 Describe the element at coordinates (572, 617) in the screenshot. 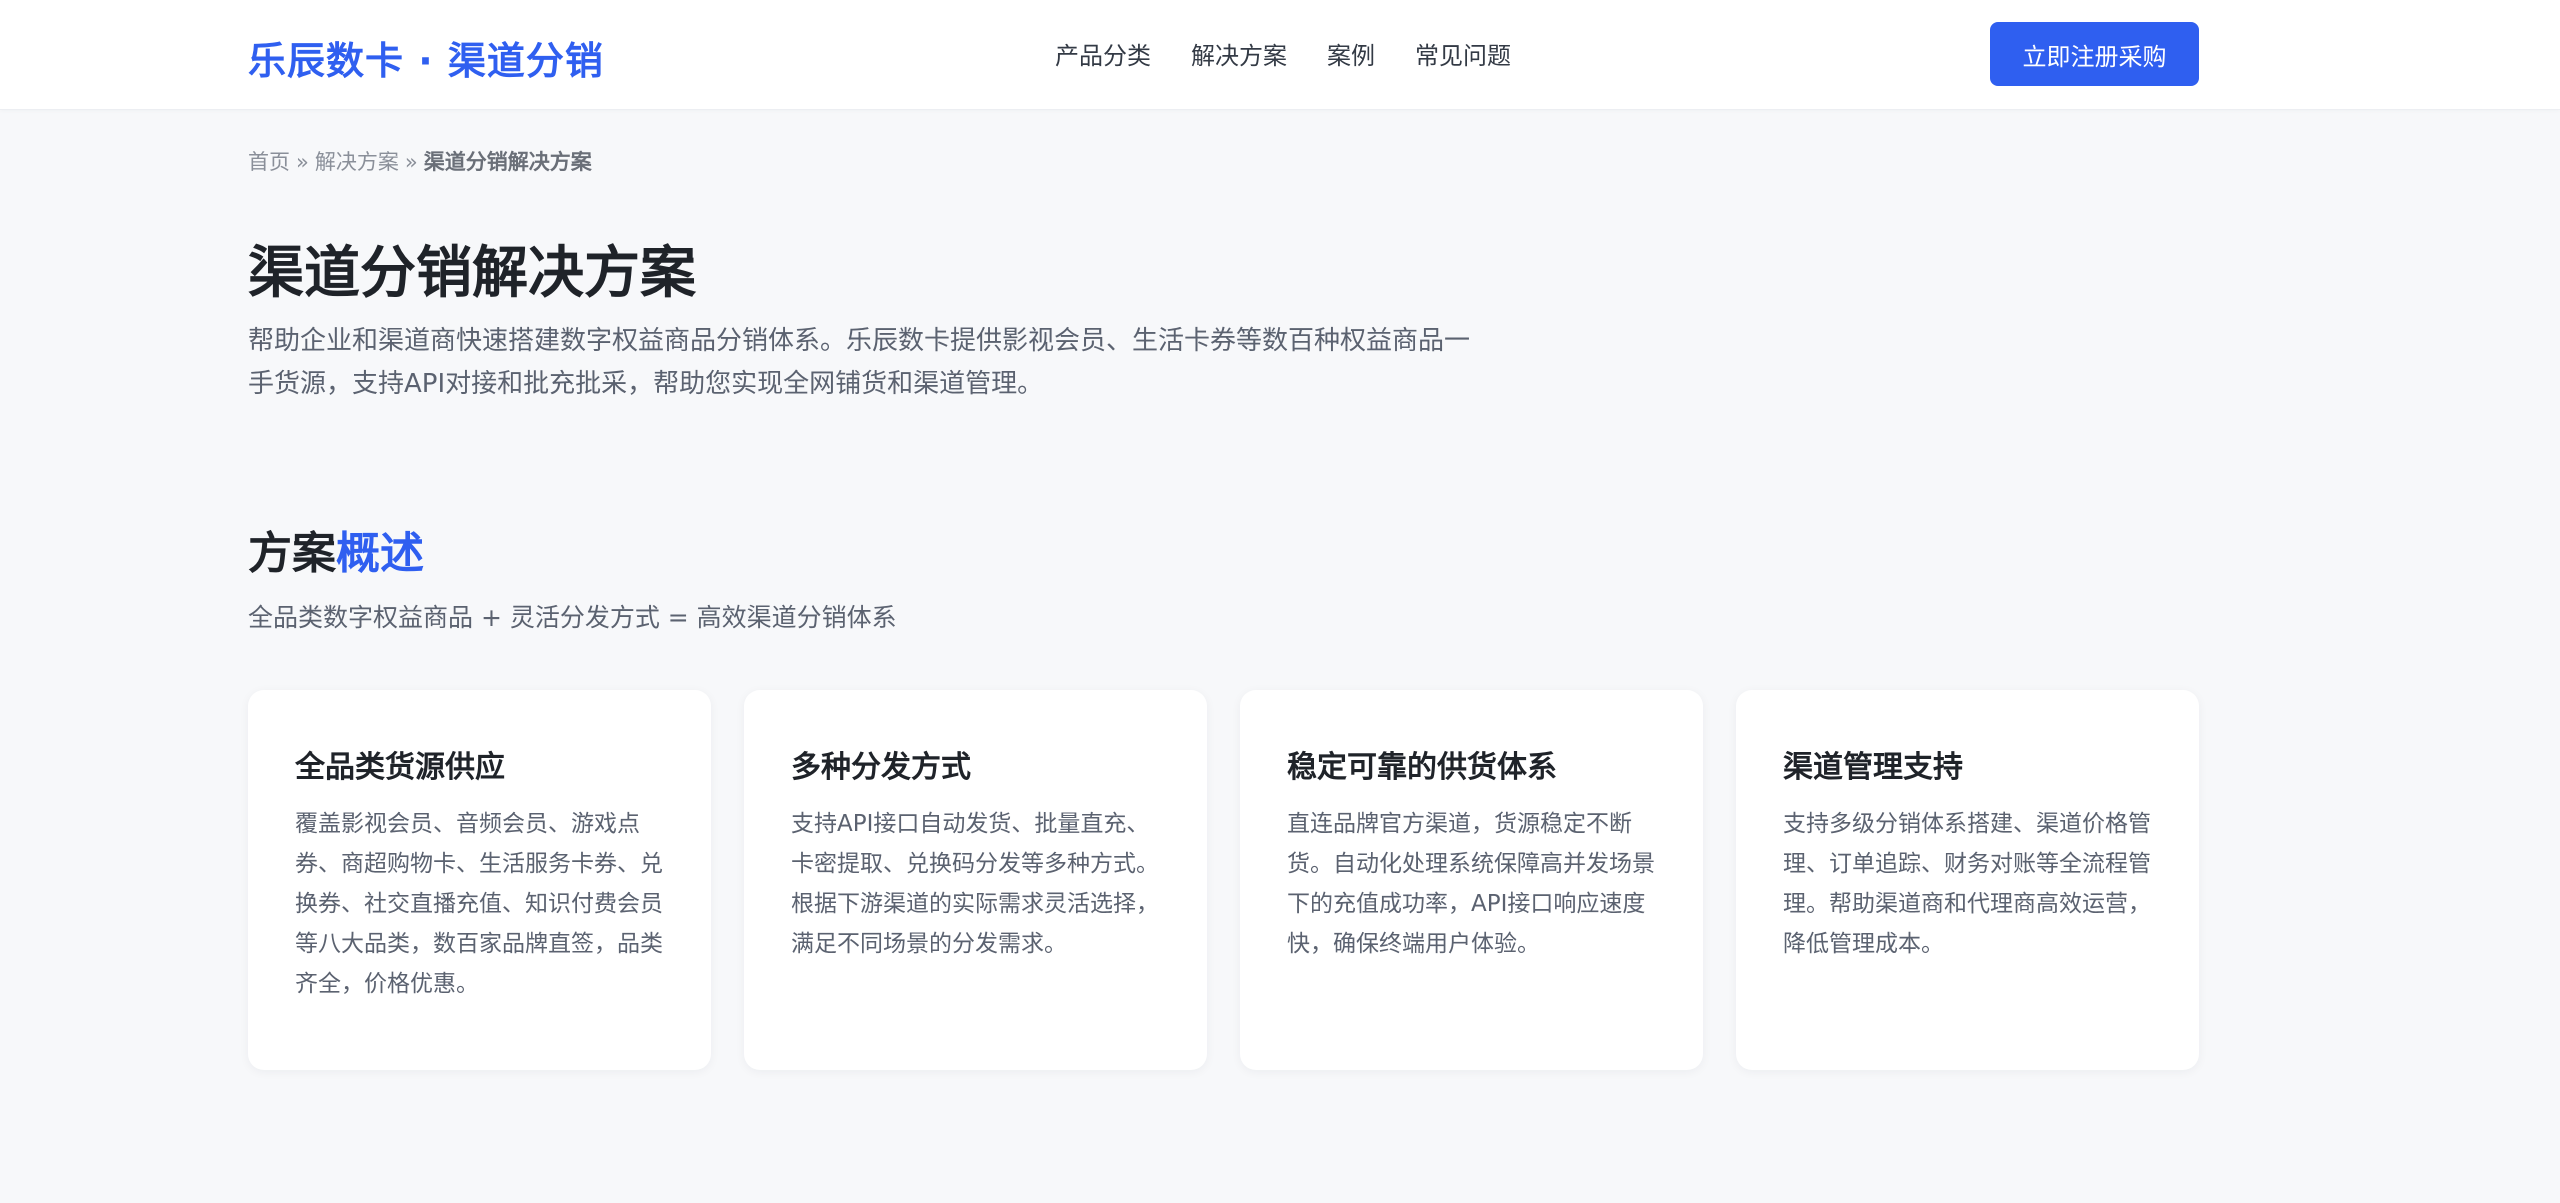

I see `section-subtitle: 全品类数字权益商品 + 灵活分发方式 = 高效渠道分销体系` at that location.